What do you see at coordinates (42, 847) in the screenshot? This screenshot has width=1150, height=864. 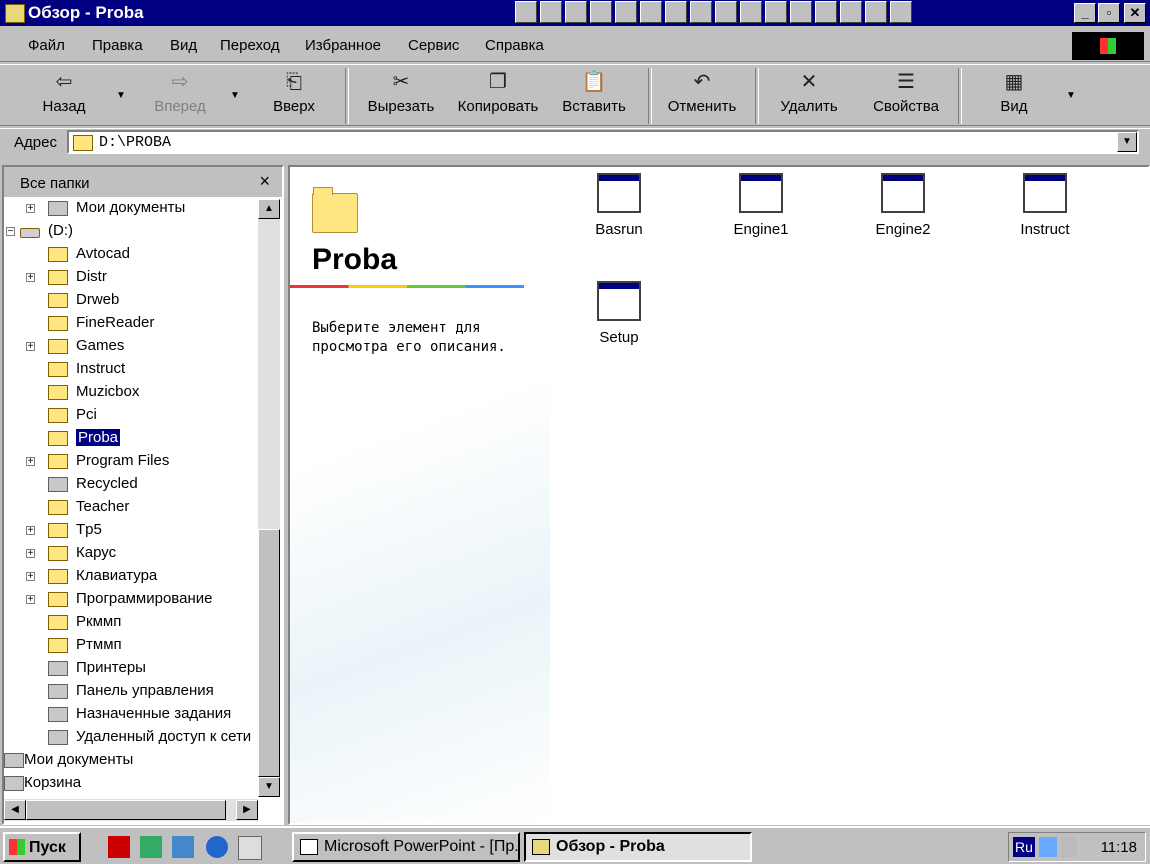 I see `start-button: Пуск` at bounding box center [42, 847].